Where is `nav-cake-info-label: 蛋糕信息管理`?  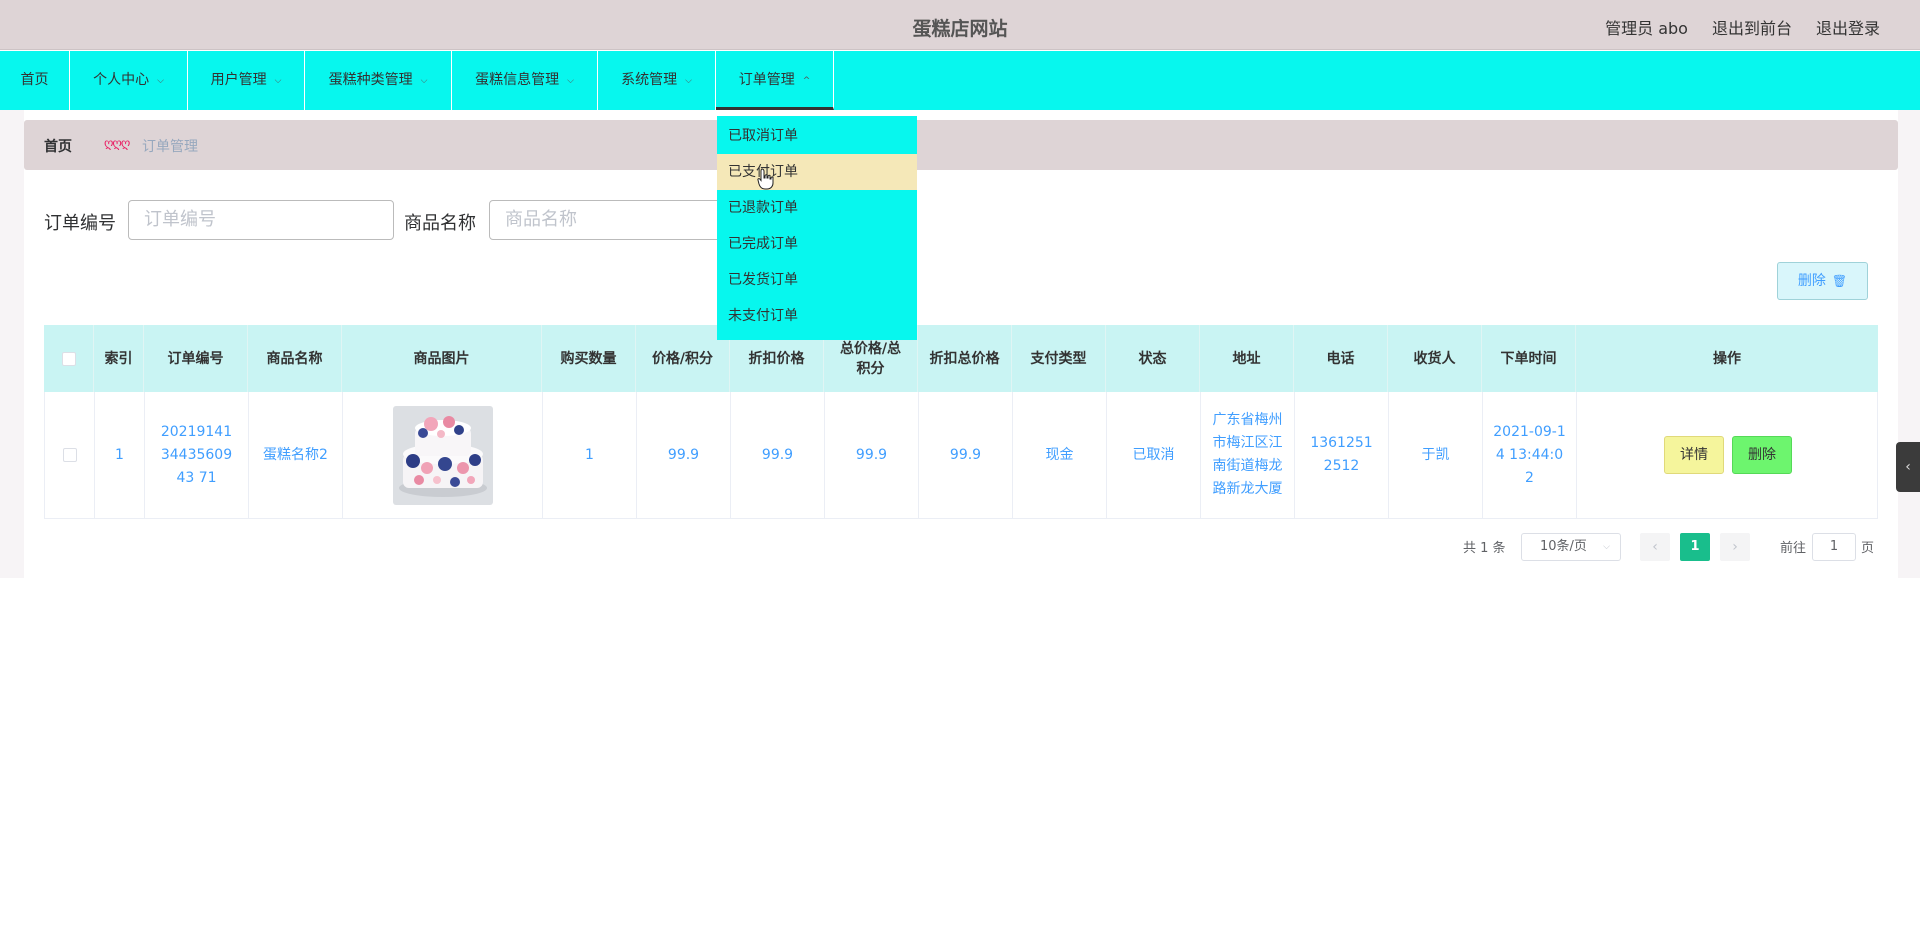
nav-cake-info-label: 蛋糕信息管理 is located at coordinates (517, 80).